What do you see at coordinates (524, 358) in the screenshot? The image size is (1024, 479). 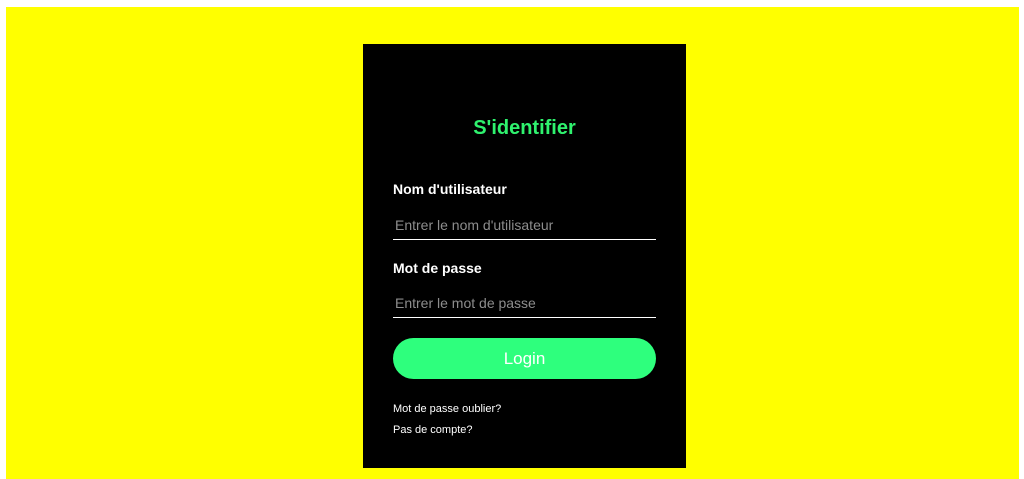 I see `login-button: Login` at bounding box center [524, 358].